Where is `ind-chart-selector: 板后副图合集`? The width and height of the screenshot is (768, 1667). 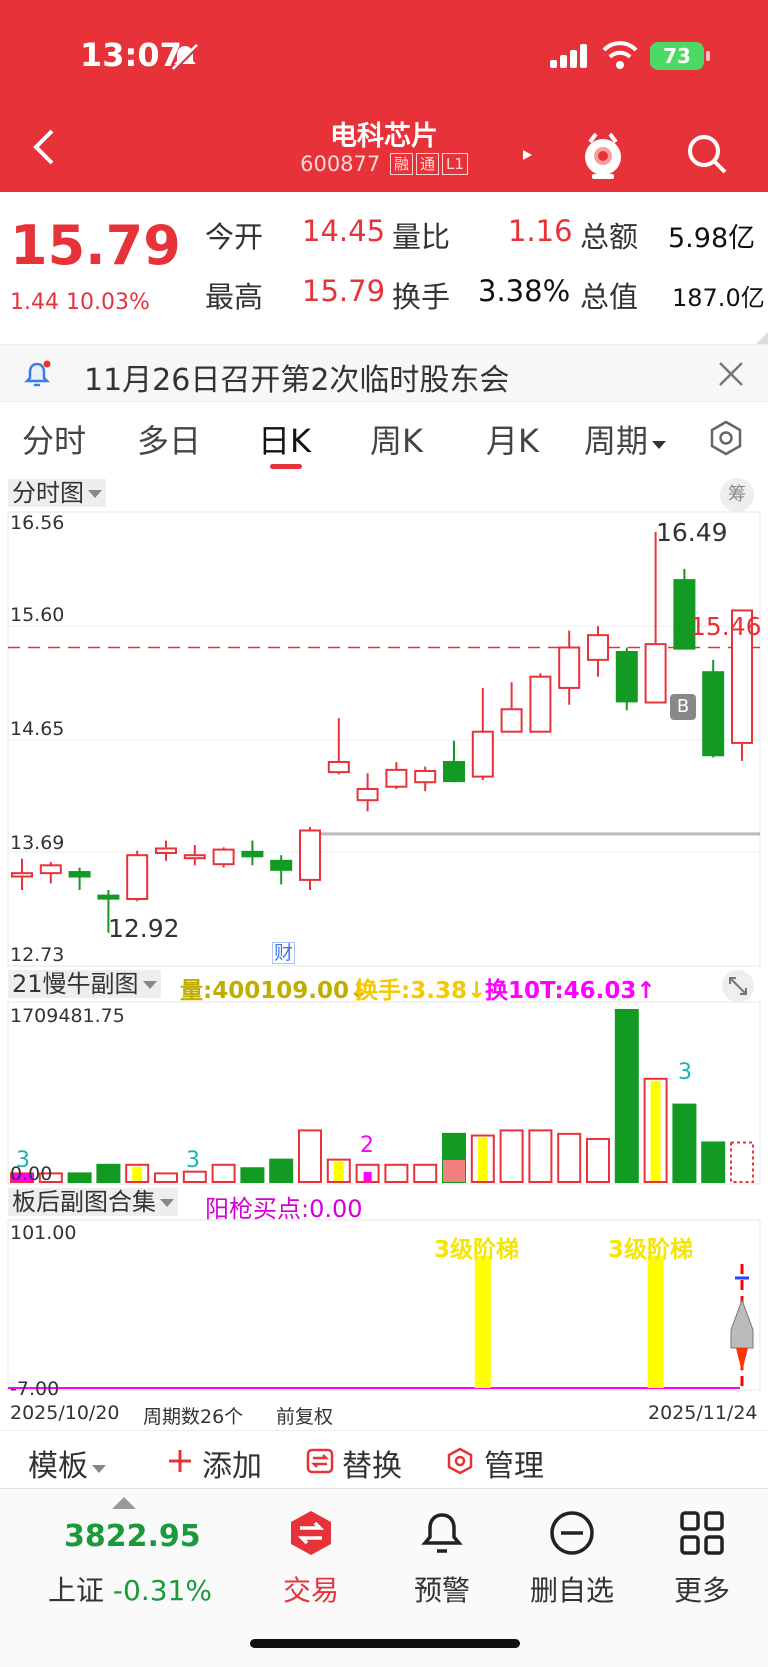
ind-chart-selector: 板后副图合集 is located at coordinates (93, 1202).